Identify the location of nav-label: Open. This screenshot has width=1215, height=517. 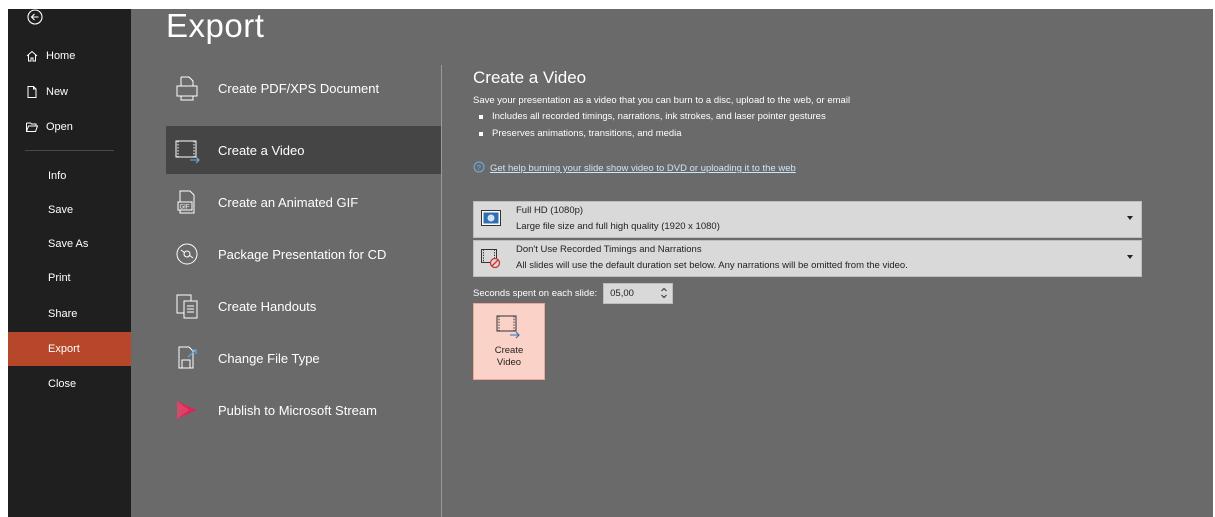
(59, 127).